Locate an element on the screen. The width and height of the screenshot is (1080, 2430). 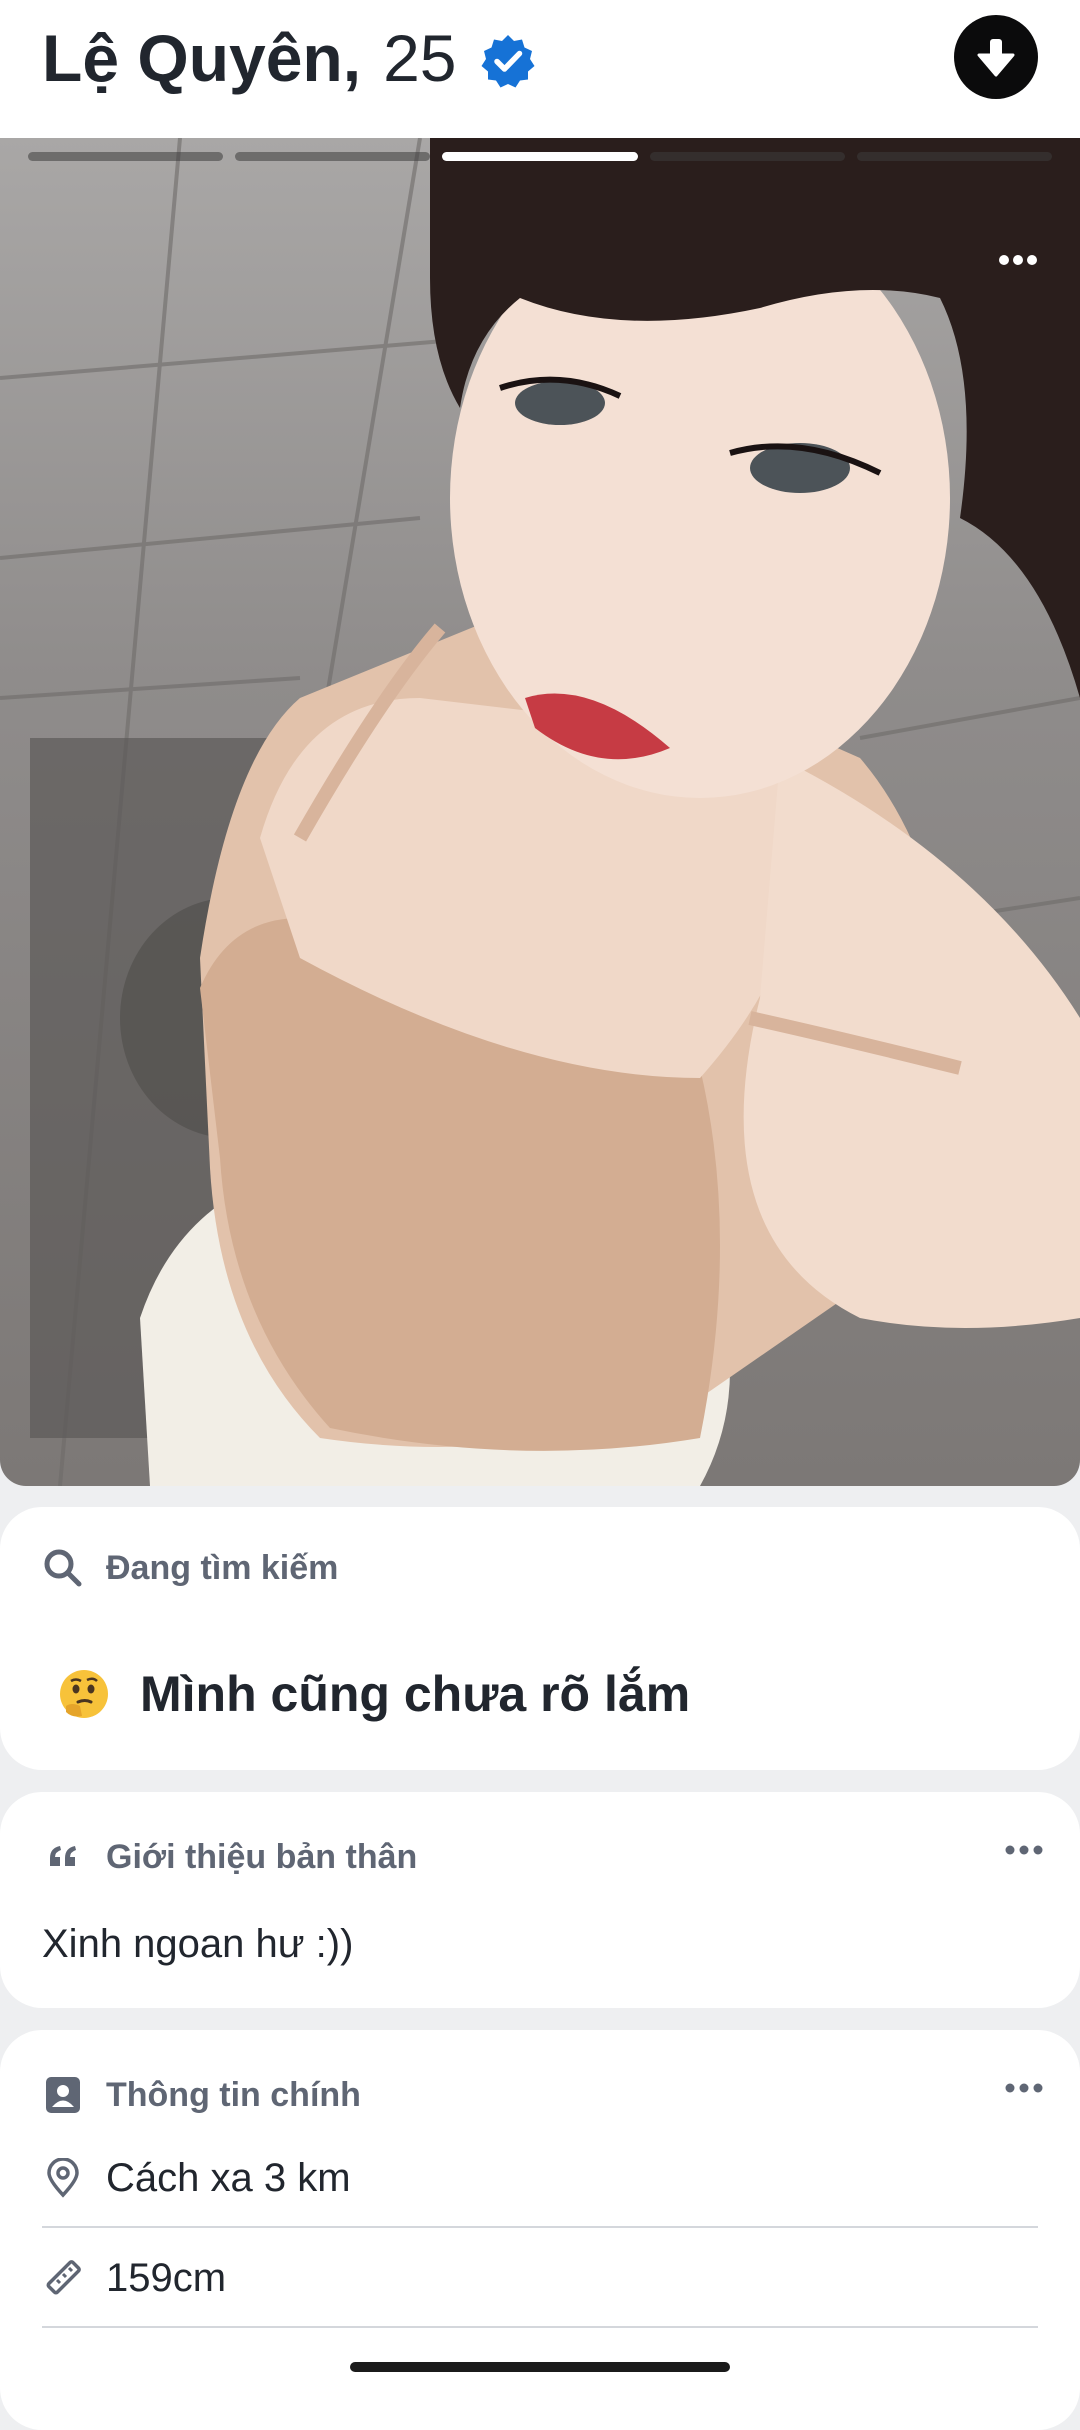
looking-for-card: Đang tìm kiếm Mình cũng chưa rõ lắm is located at coordinates (540, 1638).